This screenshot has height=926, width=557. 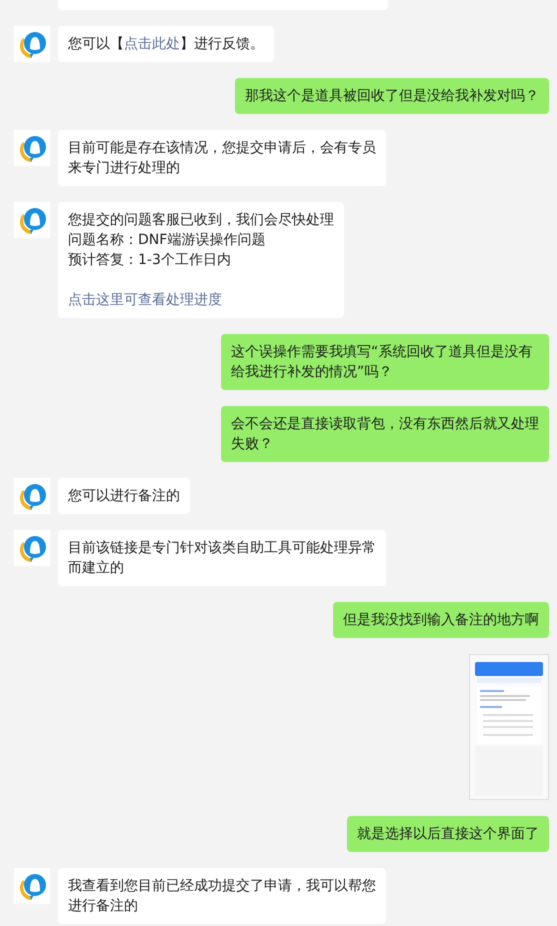 What do you see at coordinates (149, 260) in the screenshot?
I see `message-text: 预计答复：1-3个工作日内` at bounding box center [149, 260].